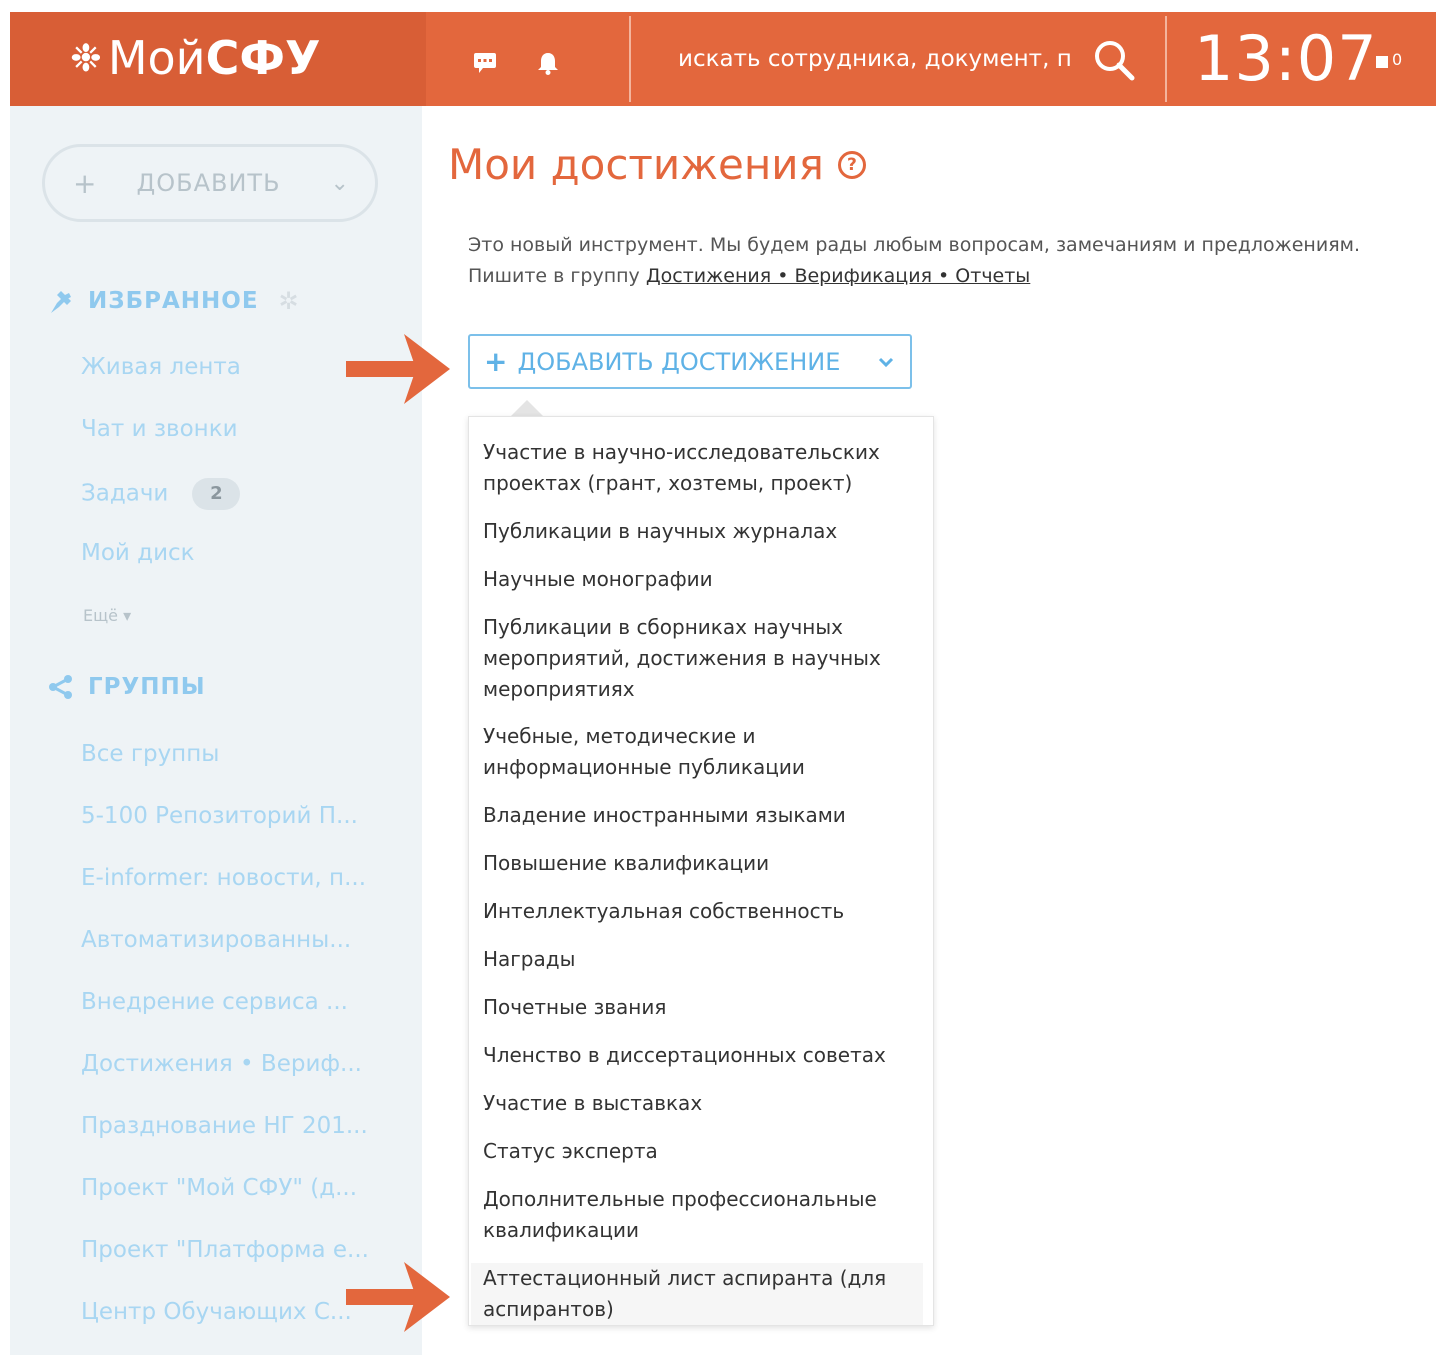 The height and width of the screenshot is (1355, 1436). I want to click on favorites-title-text: ИЗБРАННОЕ, so click(173, 301).